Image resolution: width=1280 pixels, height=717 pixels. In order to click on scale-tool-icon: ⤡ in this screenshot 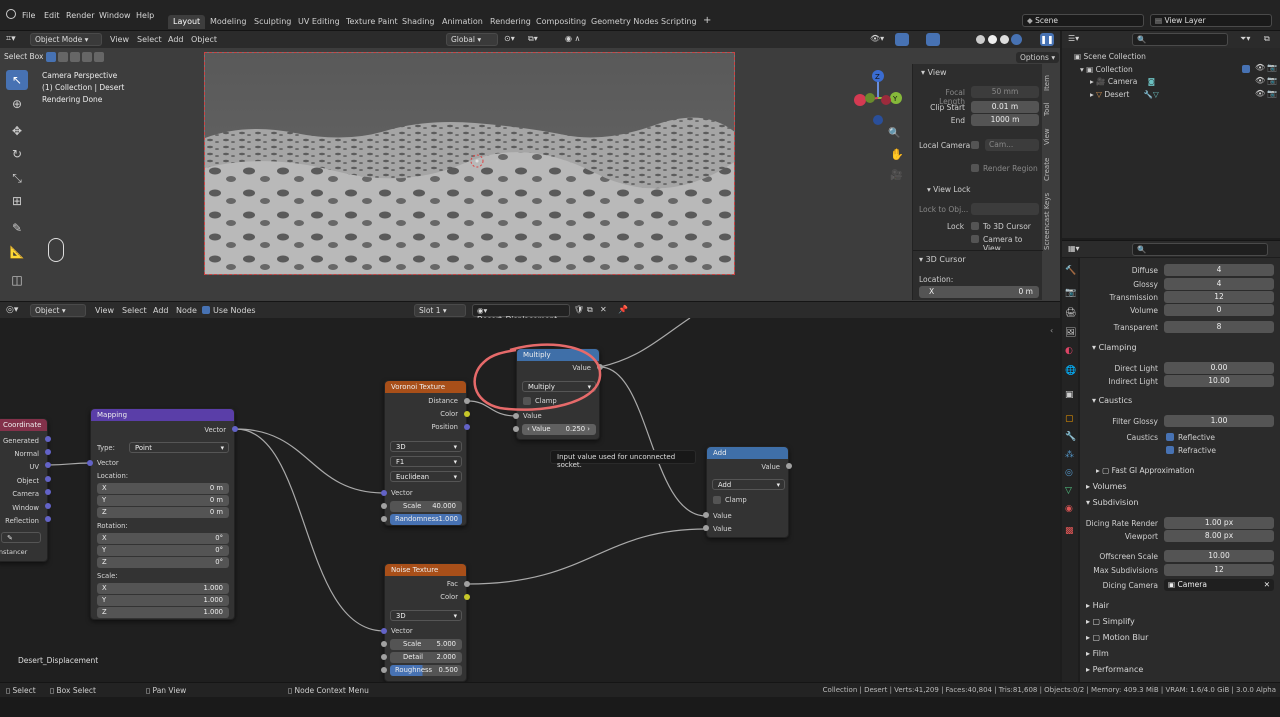, I will do `click(17, 178)`.